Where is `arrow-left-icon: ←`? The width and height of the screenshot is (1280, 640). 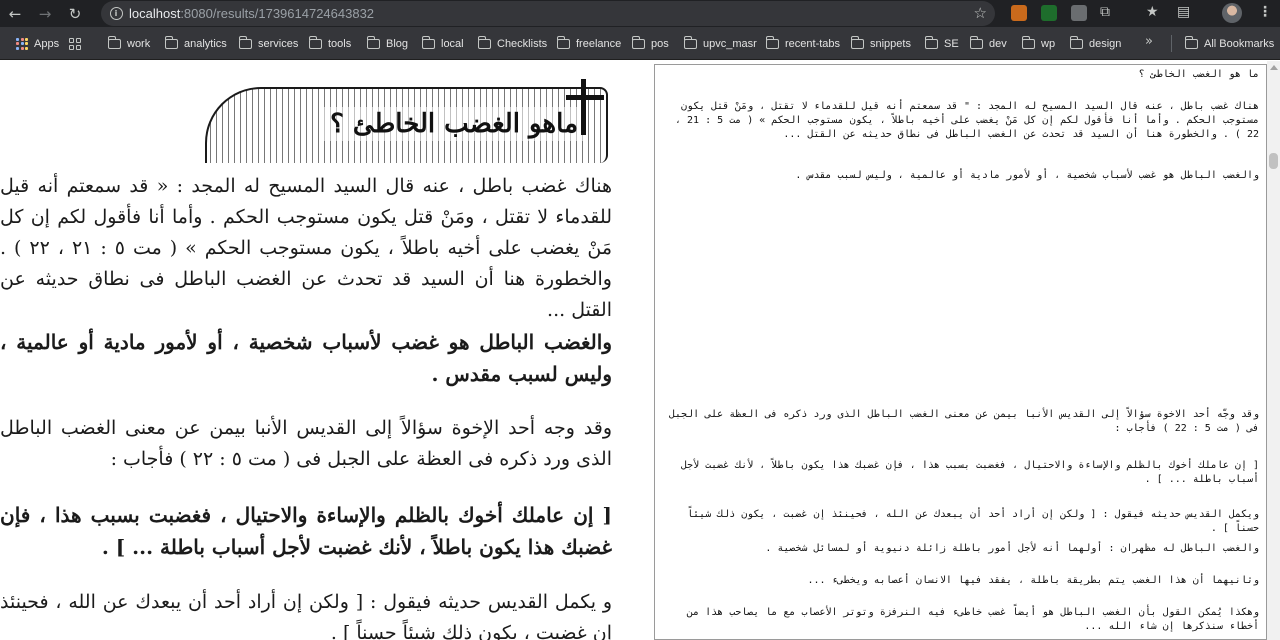
arrow-left-icon: ← is located at coordinates (15, 13).